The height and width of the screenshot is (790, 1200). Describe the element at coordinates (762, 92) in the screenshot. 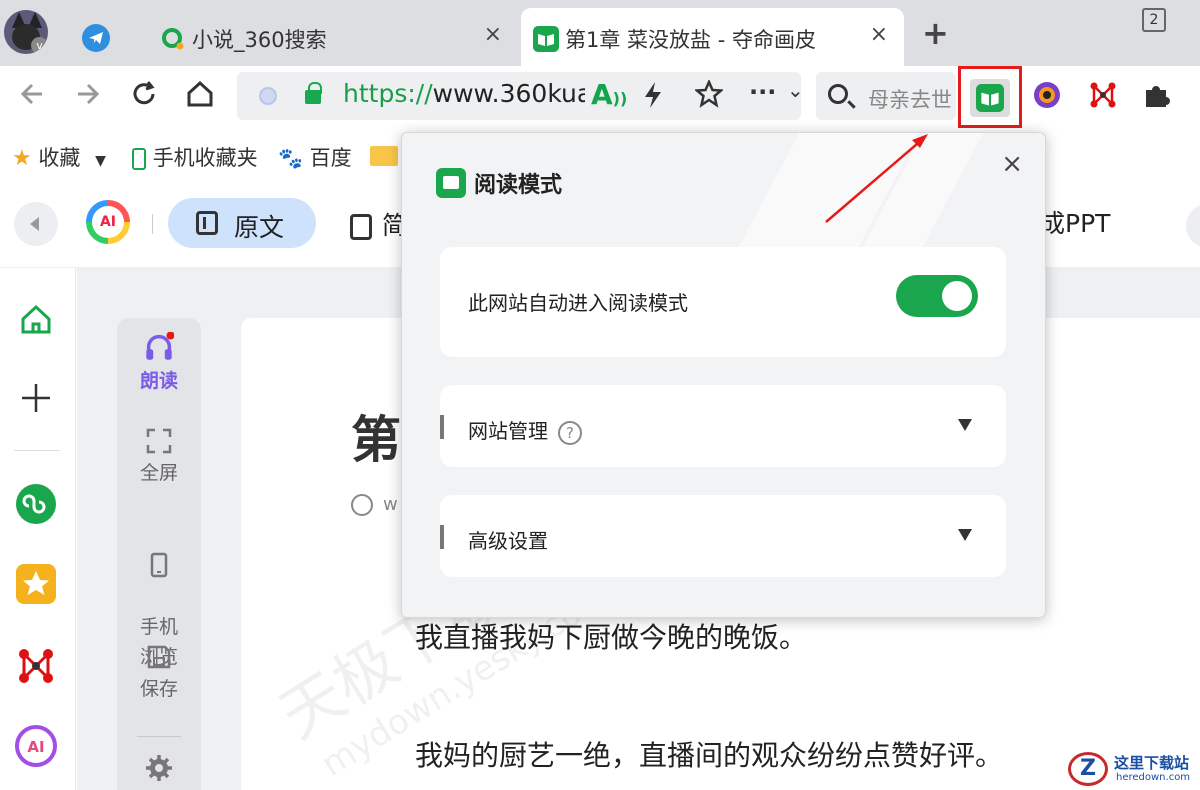

I see `more-options-button: ···` at that location.